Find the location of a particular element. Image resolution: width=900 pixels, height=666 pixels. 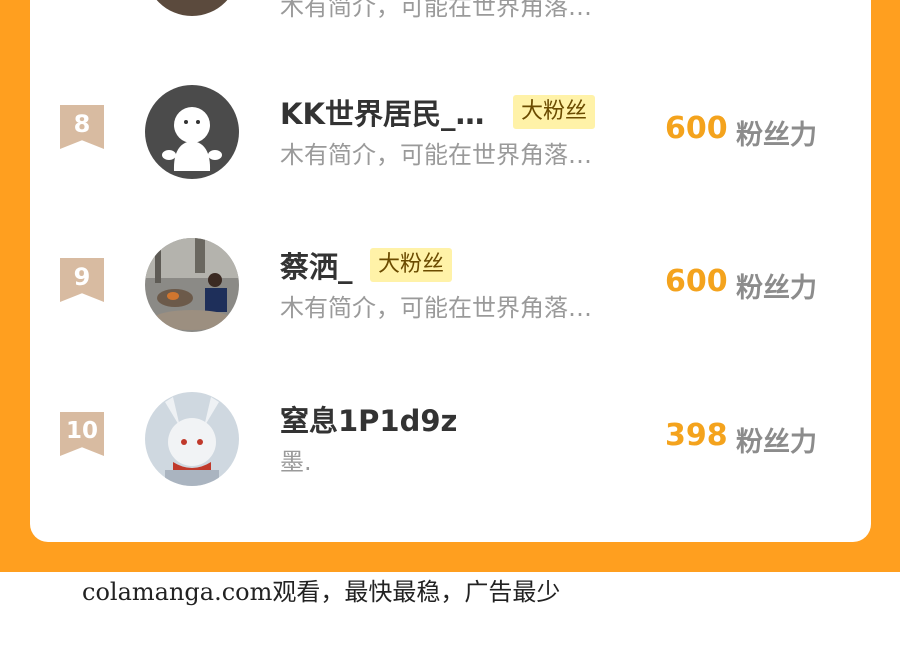

ranking-row: 8 KK世界居民_… 大粉丝 木有简介，可能在世界角落… 600 粉丝力 is located at coordinates (450, 133).